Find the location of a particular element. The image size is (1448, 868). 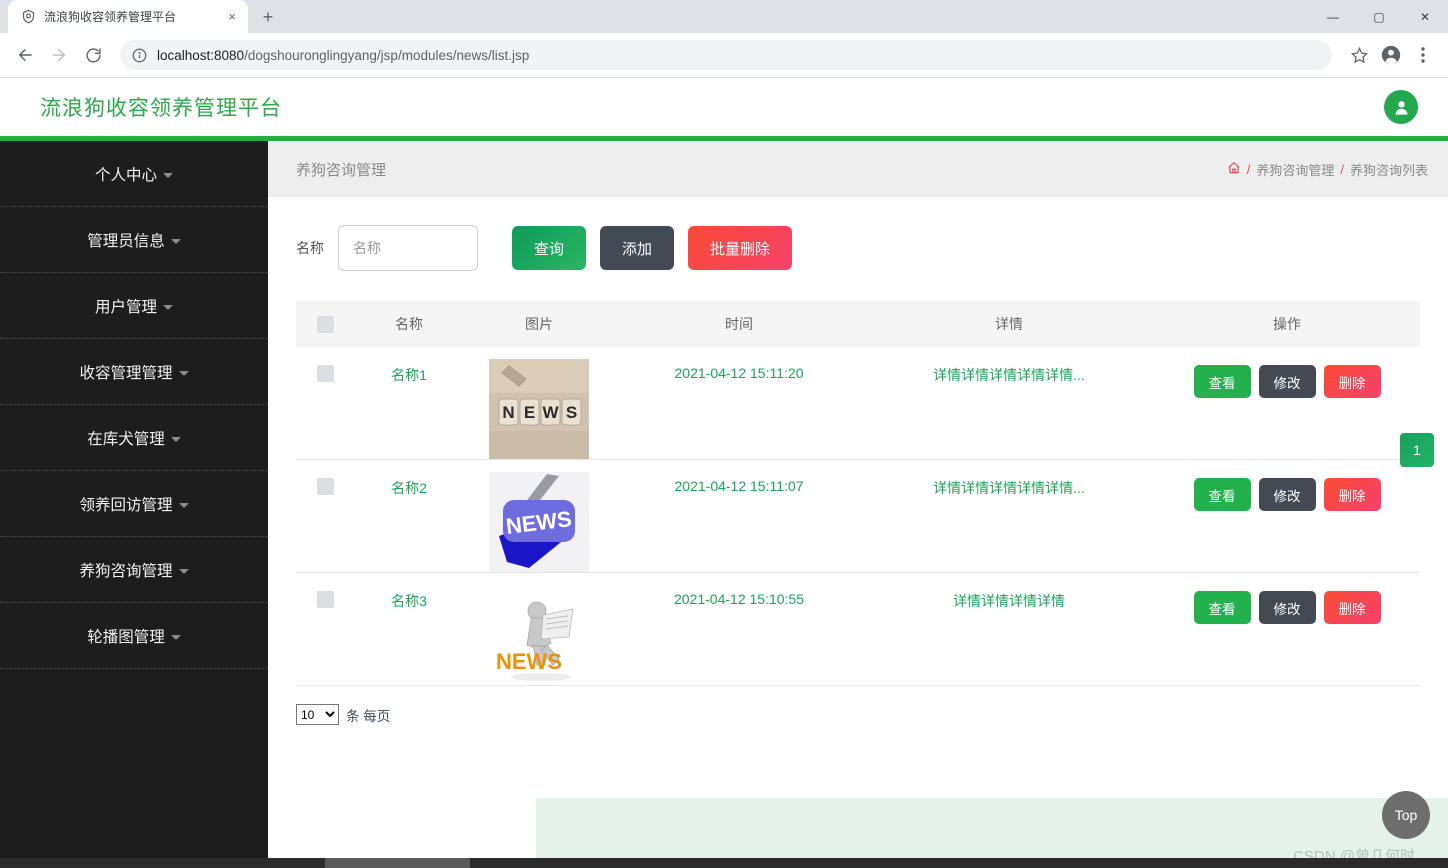

cell-name: 名称2 is located at coordinates (409, 516).